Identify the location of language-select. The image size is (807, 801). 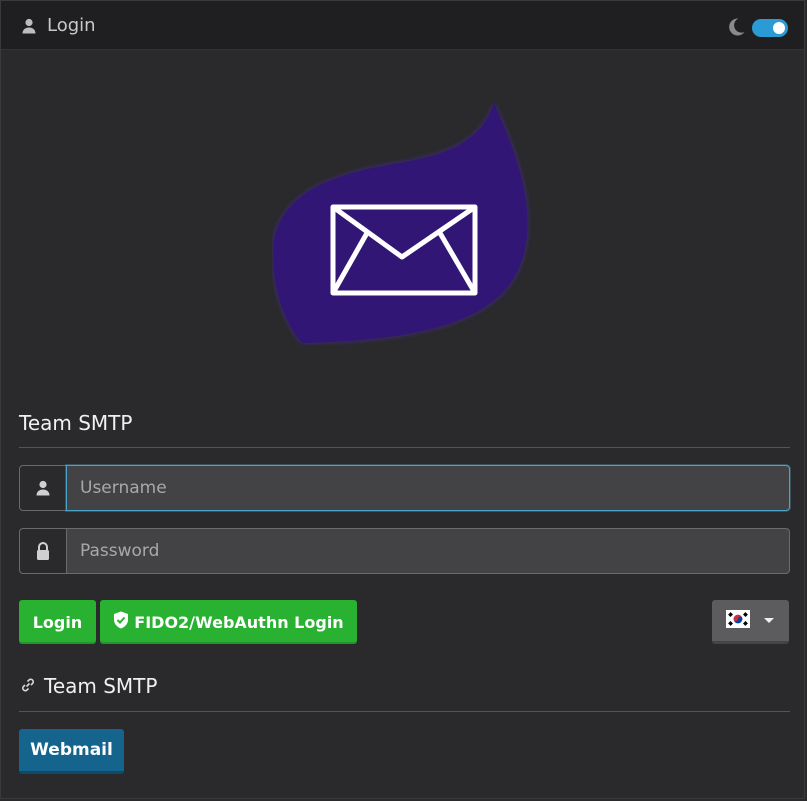
(750, 622).